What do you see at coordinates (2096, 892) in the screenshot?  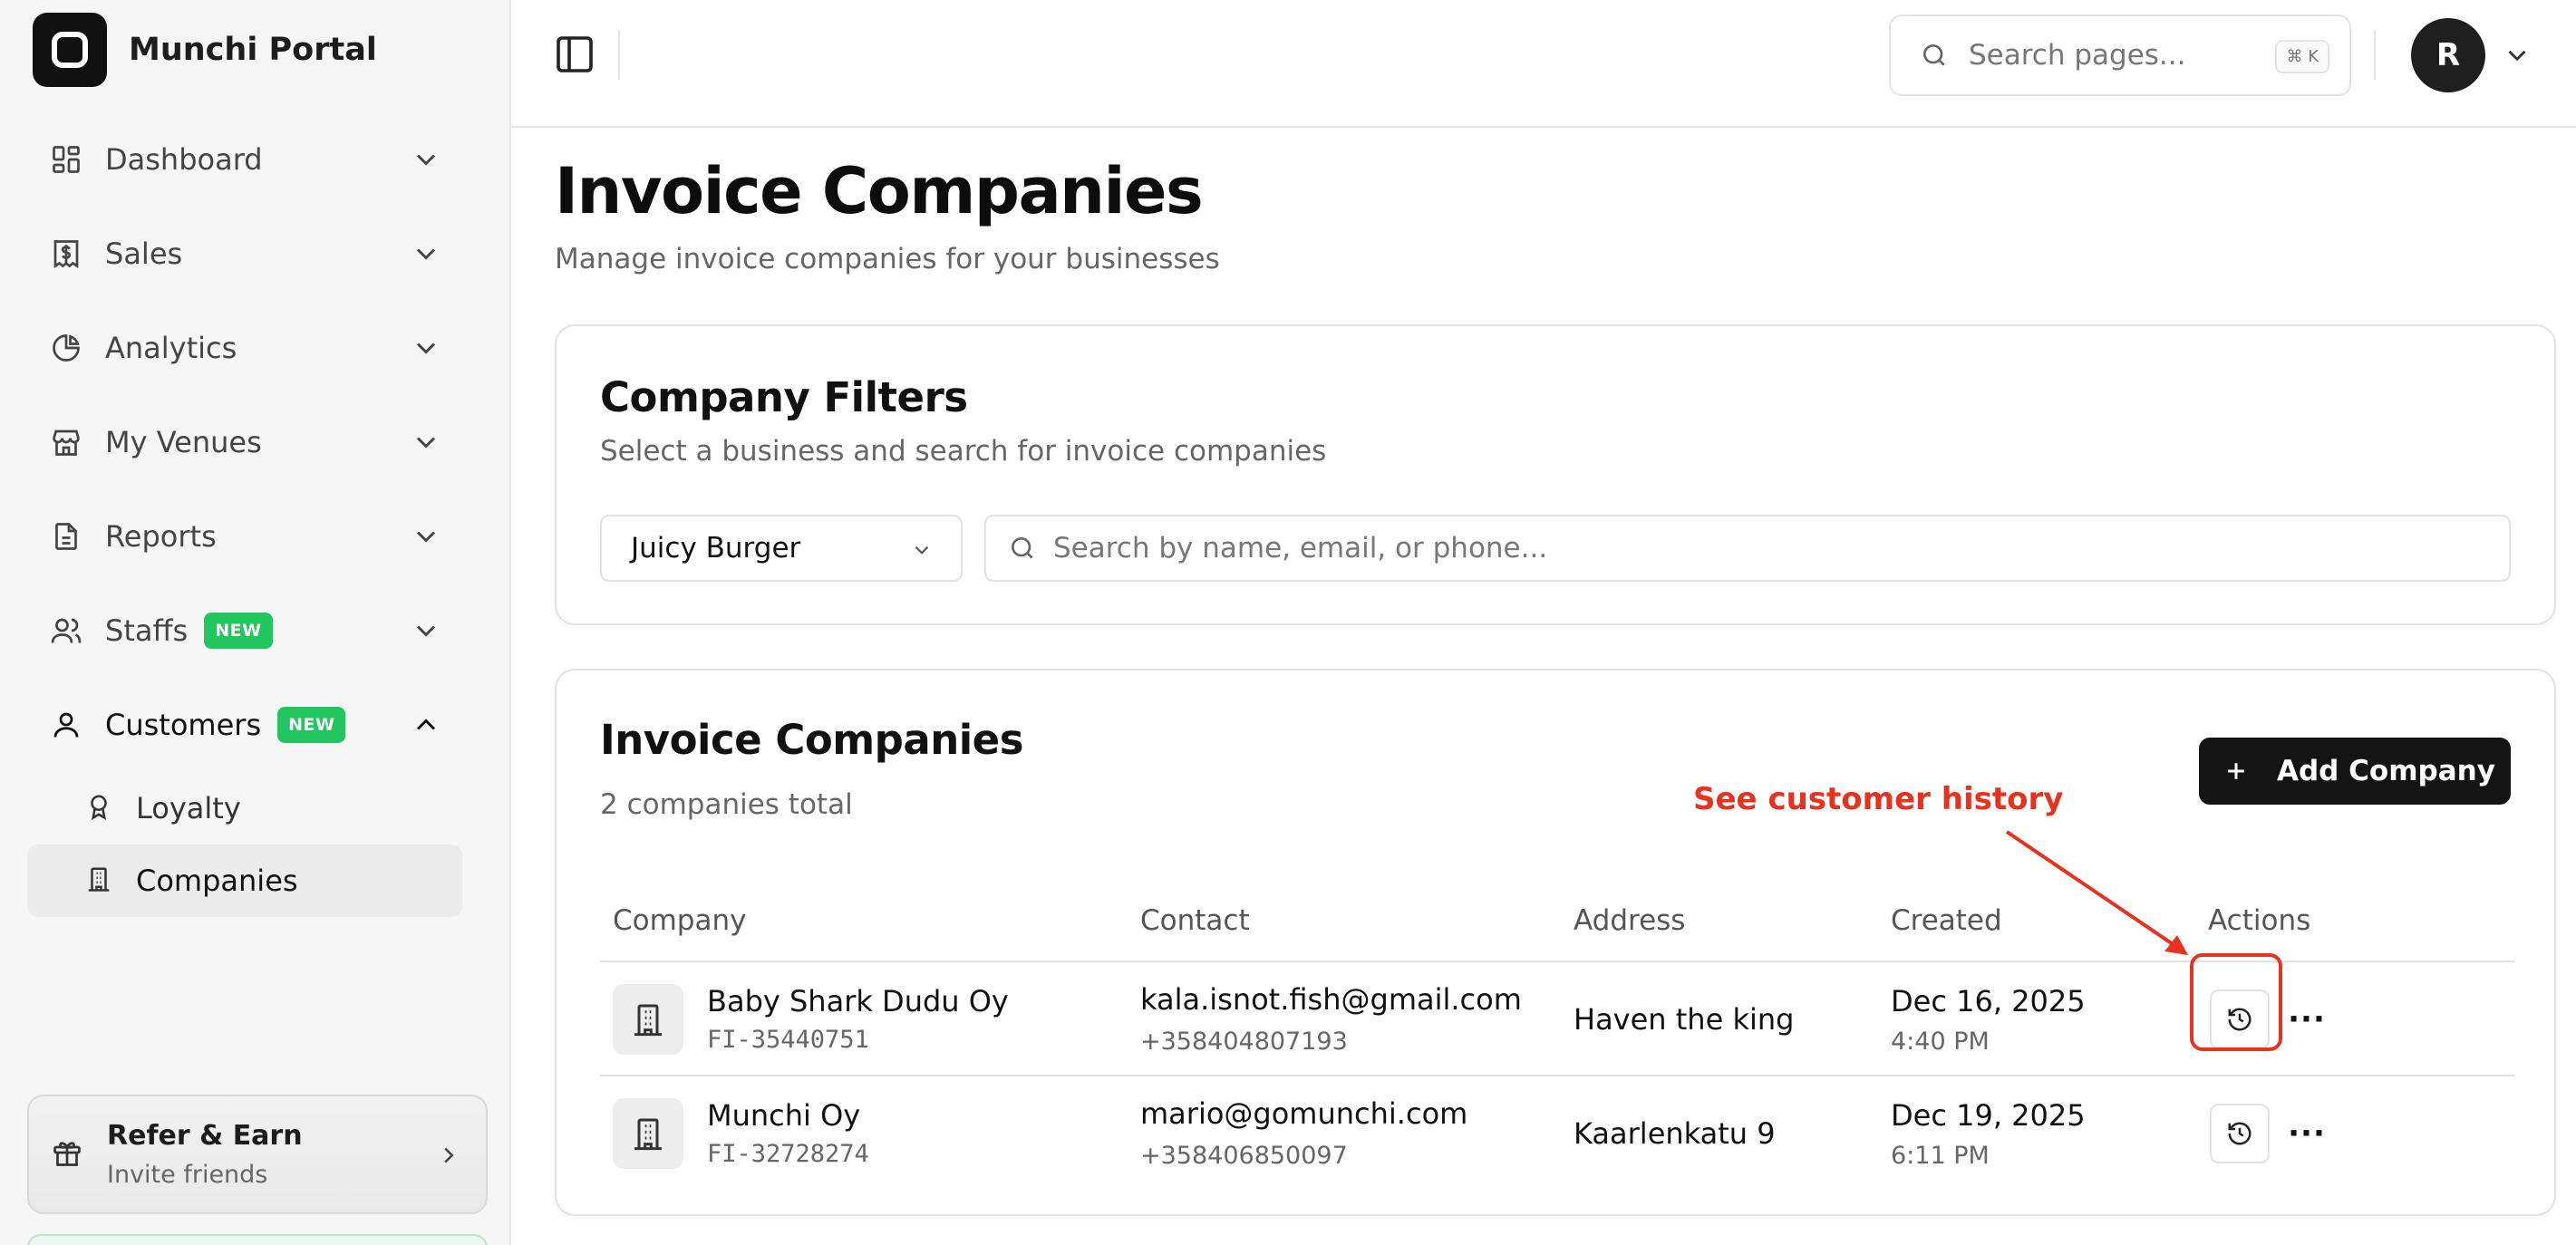 I see `annotation-arrow-icon` at bounding box center [2096, 892].